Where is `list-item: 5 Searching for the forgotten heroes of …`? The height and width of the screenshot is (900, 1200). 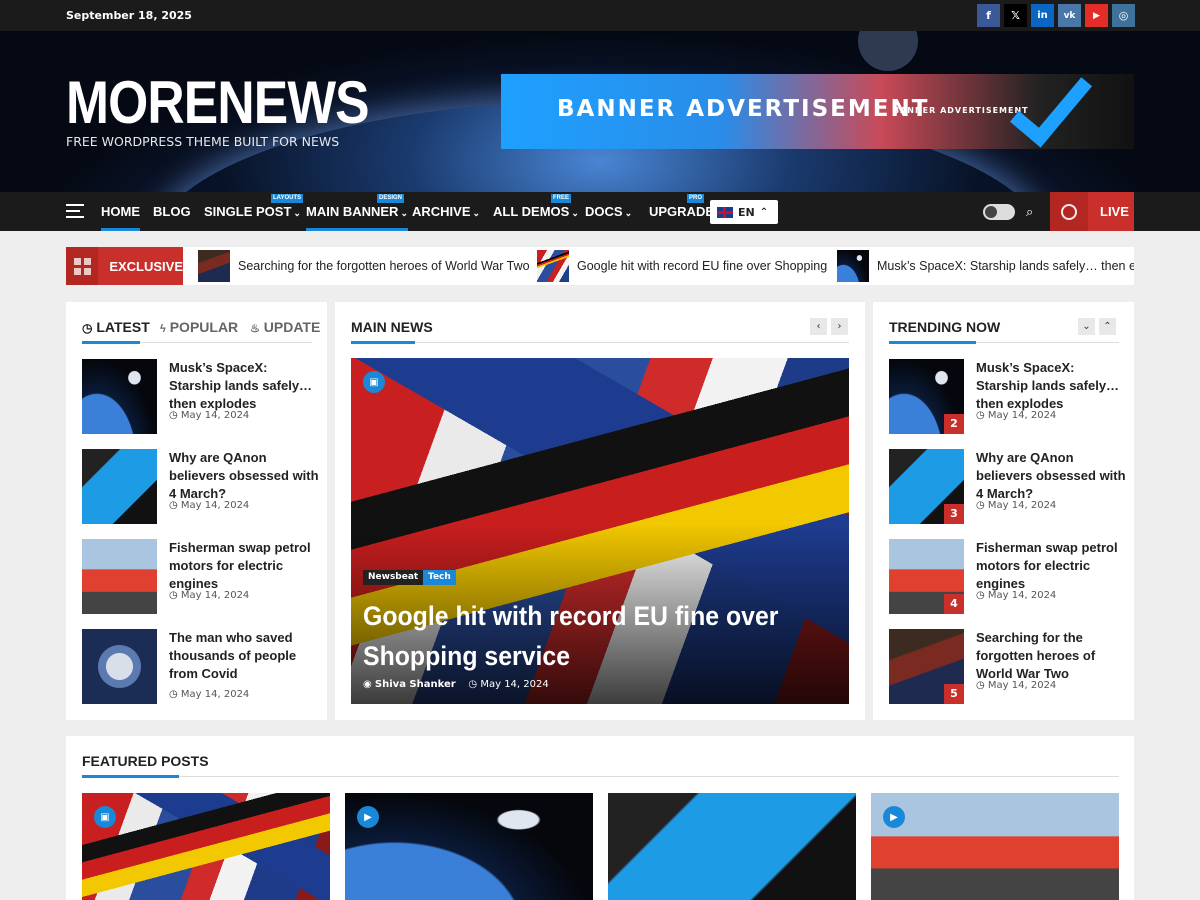
list-item: 5 Searching for the forgotten heroes of … is located at coordinates (1004, 666).